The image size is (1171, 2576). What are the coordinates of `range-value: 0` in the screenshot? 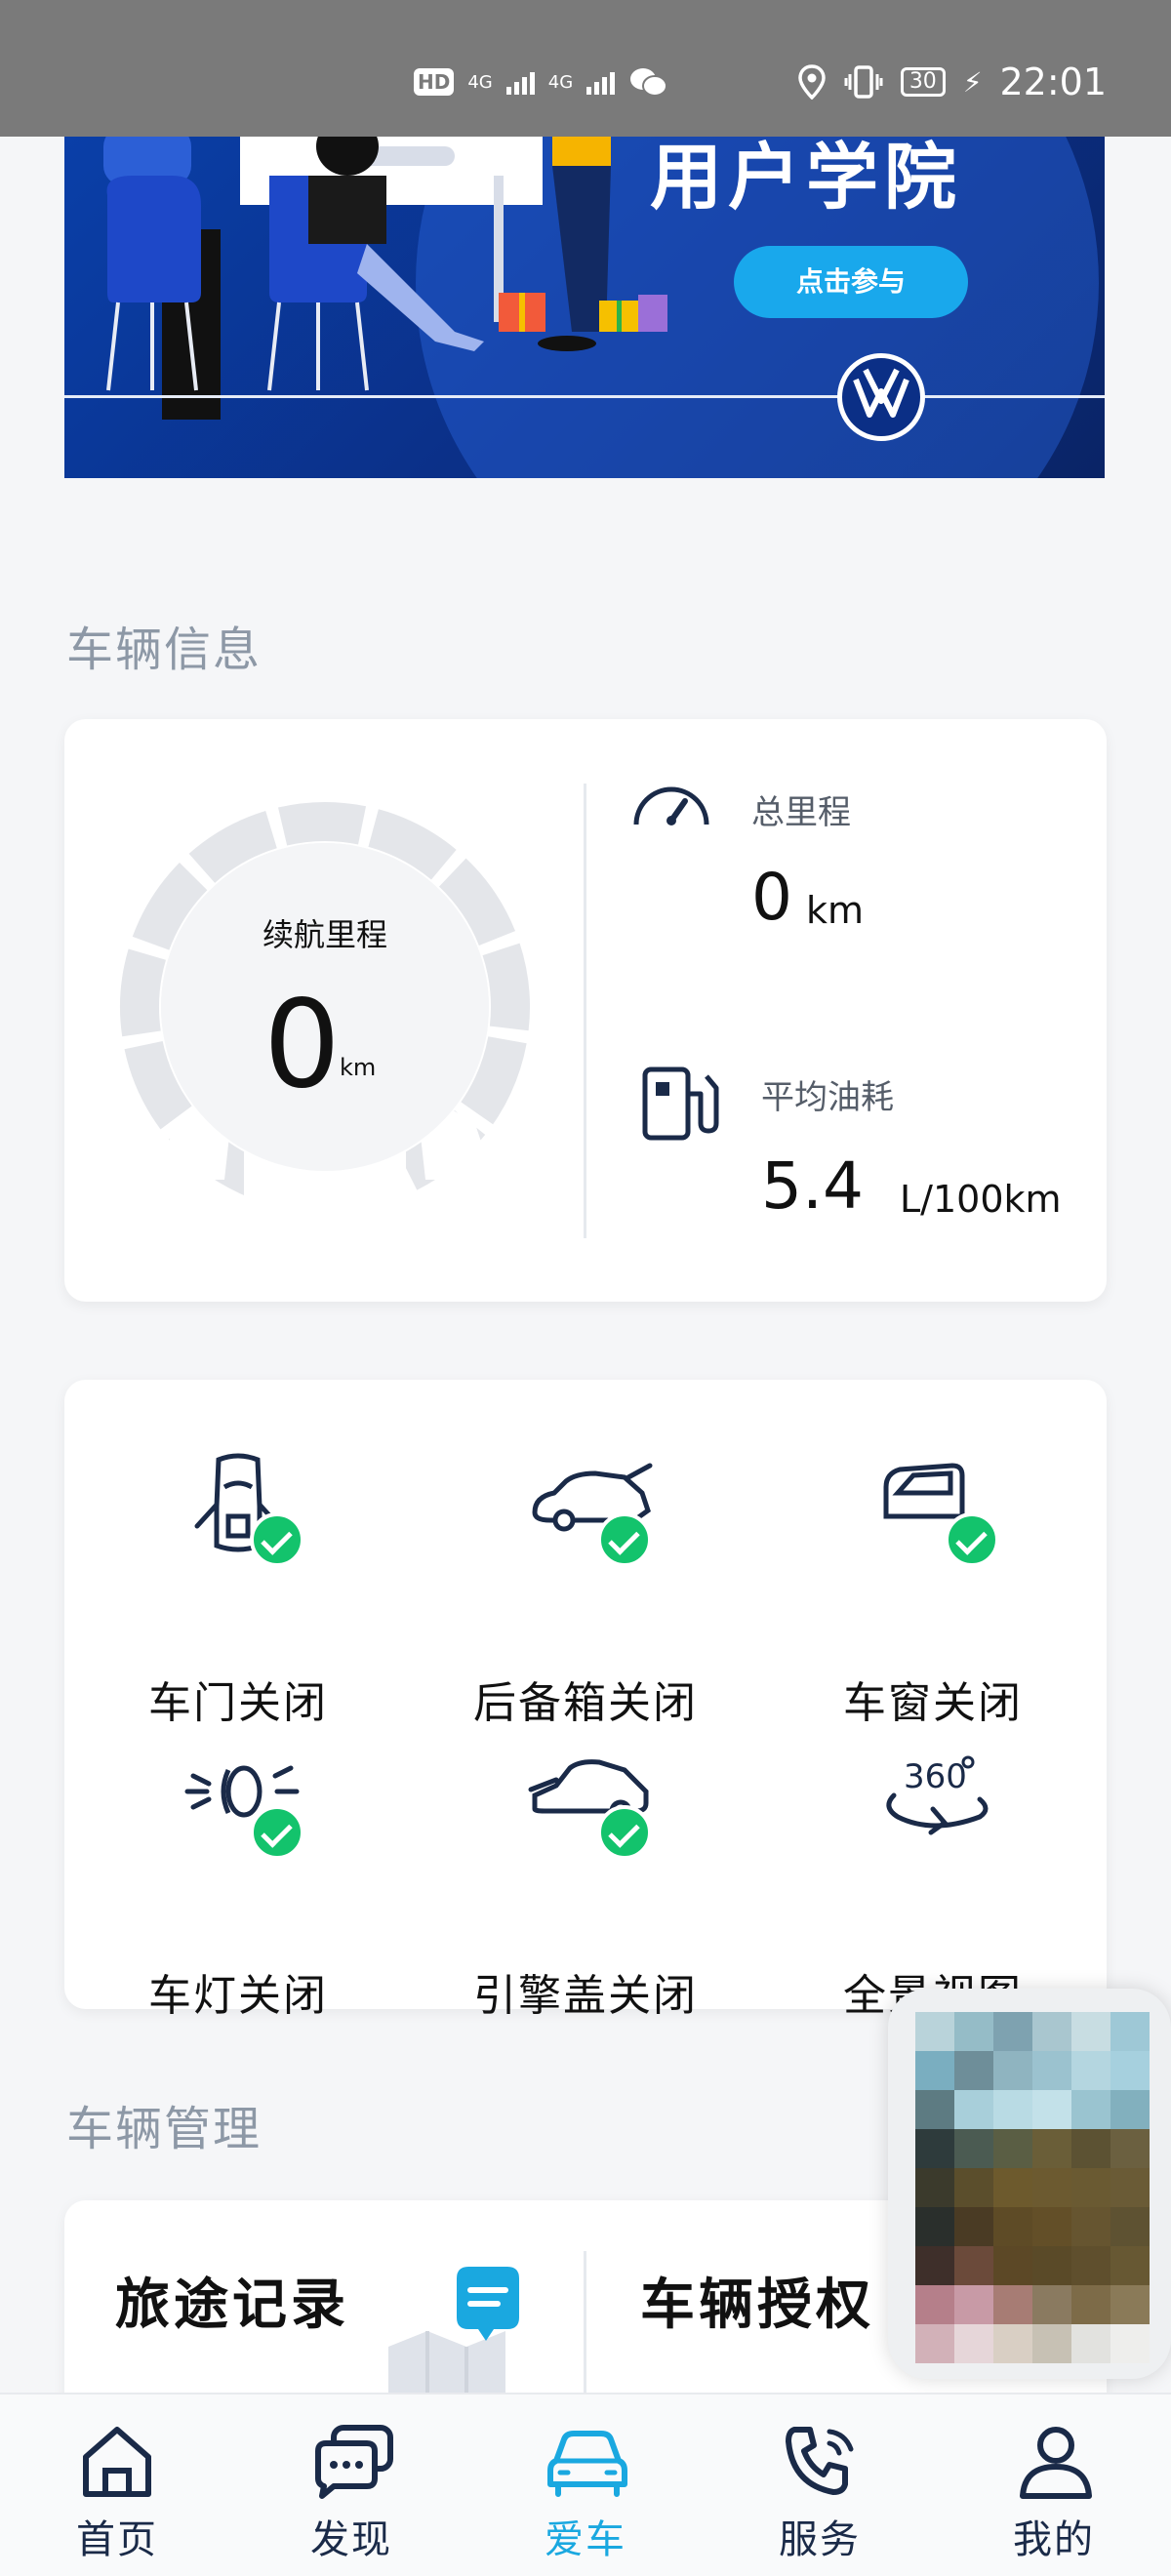 It's located at (302, 1045).